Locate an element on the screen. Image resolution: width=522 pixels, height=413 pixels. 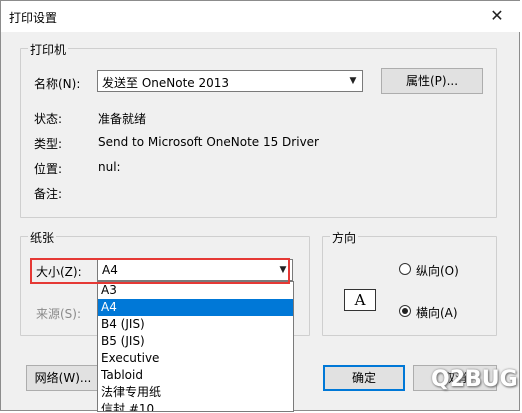
type-value: Send to Microsoft OneNote 15 Driver is located at coordinates (208, 142).